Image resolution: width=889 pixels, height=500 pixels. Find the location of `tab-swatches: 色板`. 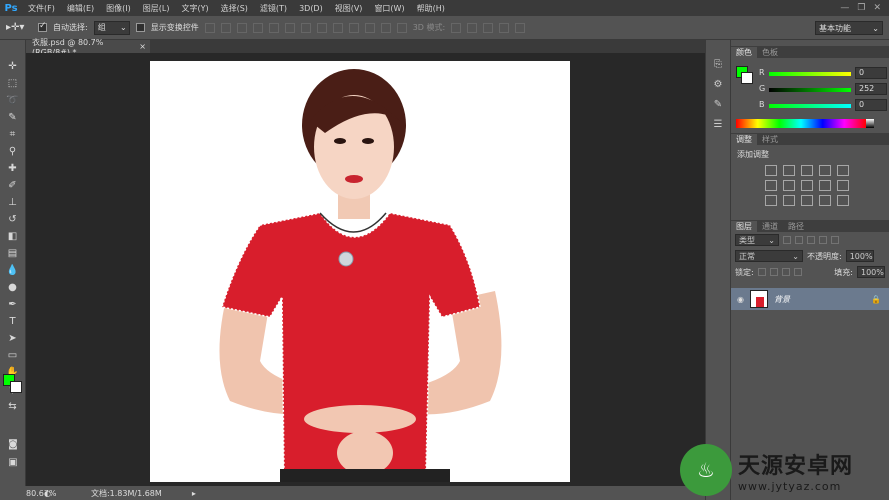

tab-swatches: 色板 is located at coordinates (770, 52).